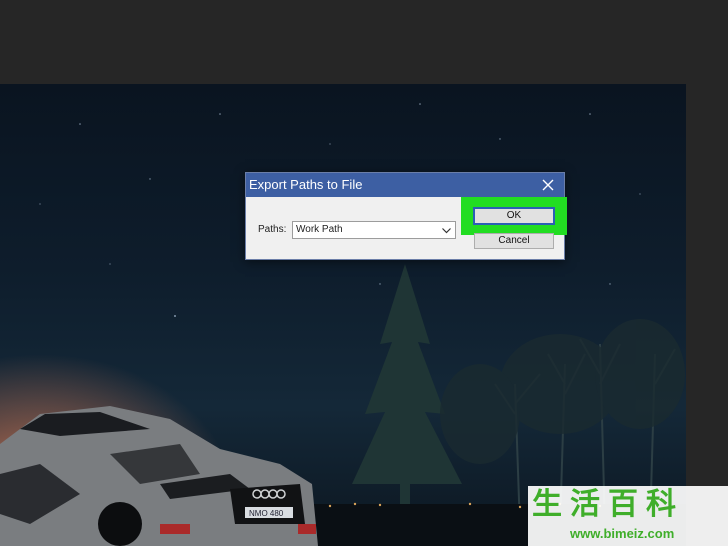 The image size is (728, 546). Describe the element at coordinates (319, 229) in the screenshot. I see `paths-dropdown-value: Work Path` at that location.